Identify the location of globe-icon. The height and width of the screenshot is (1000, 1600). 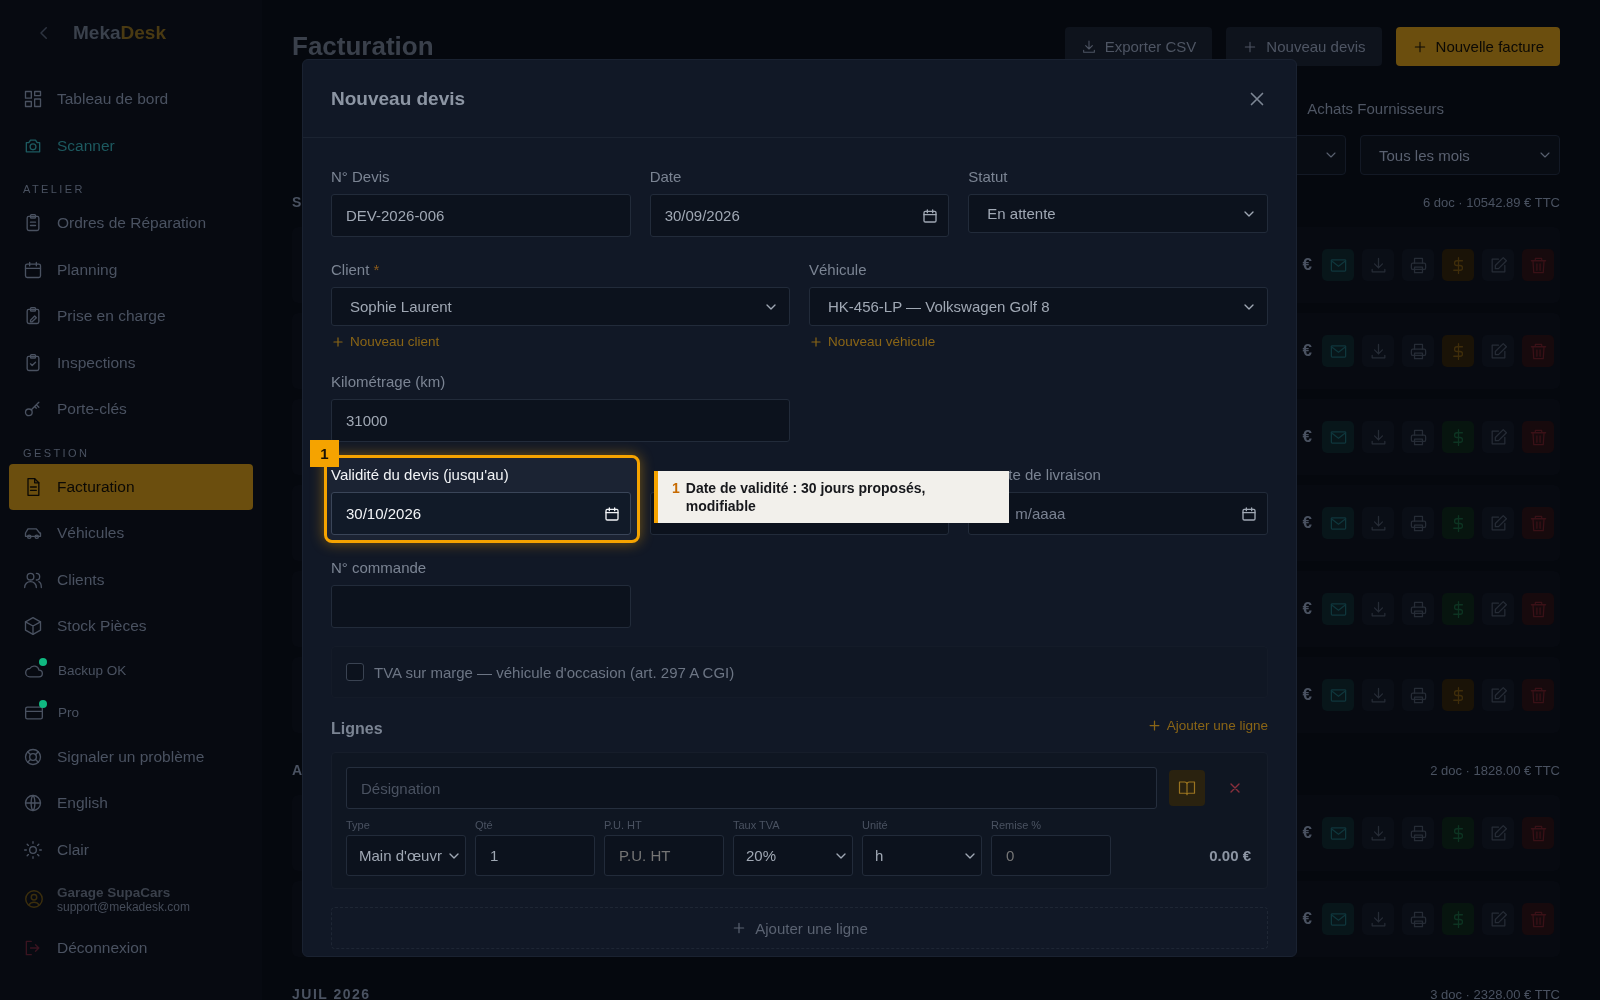
(33, 803).